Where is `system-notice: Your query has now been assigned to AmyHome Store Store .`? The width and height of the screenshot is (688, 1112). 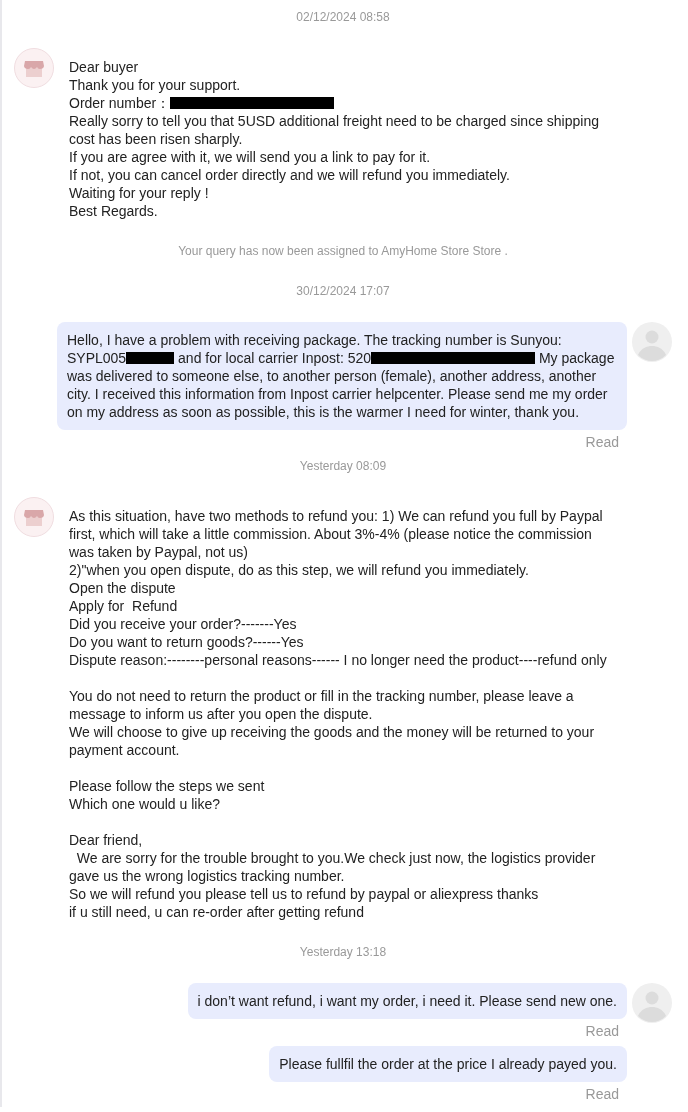 system-notice: Your query has now been assigned to AmyHome Store Store . is located at coordinates (343, 251).